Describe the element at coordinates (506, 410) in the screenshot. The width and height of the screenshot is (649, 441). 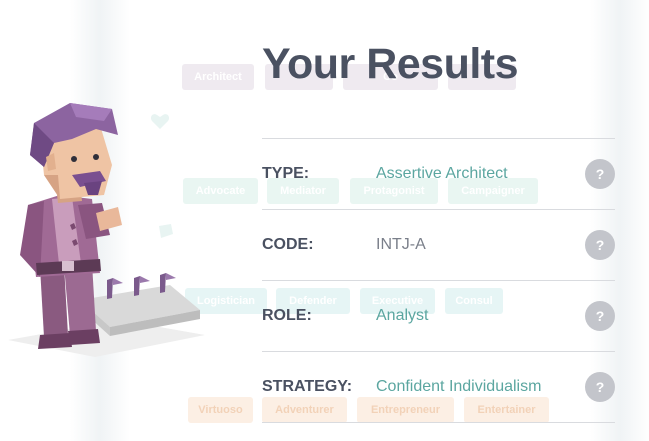
I see `background-chip: Entertainer` at that location.